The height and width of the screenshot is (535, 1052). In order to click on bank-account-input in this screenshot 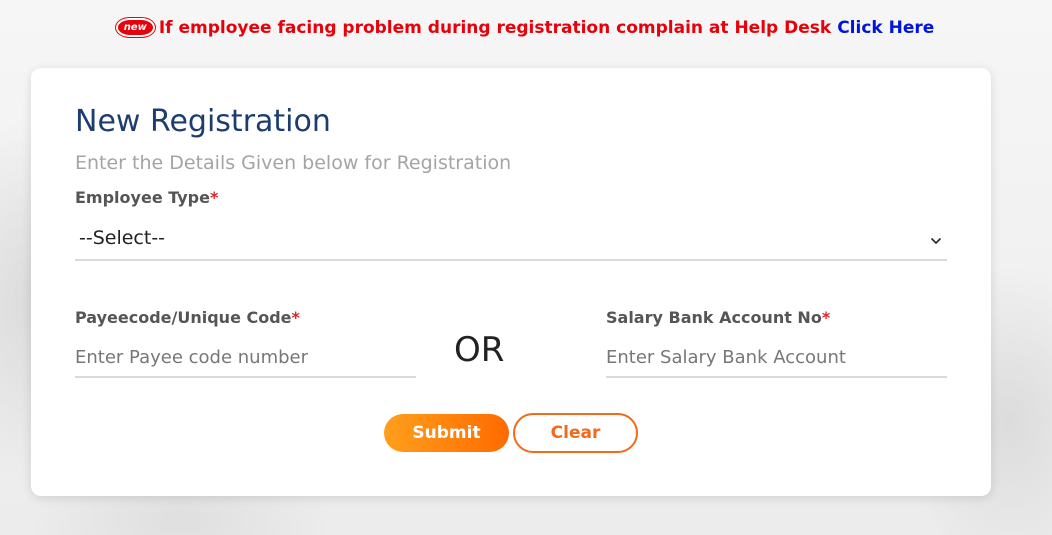, I will do `click(776, 358)`.